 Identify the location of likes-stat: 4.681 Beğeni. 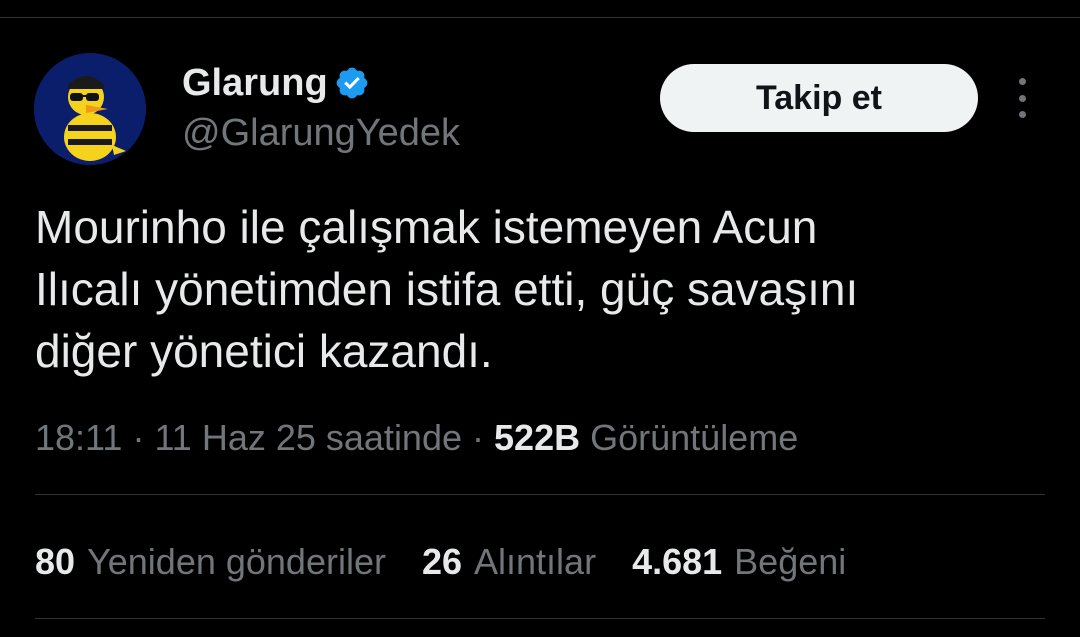
(739, 562).